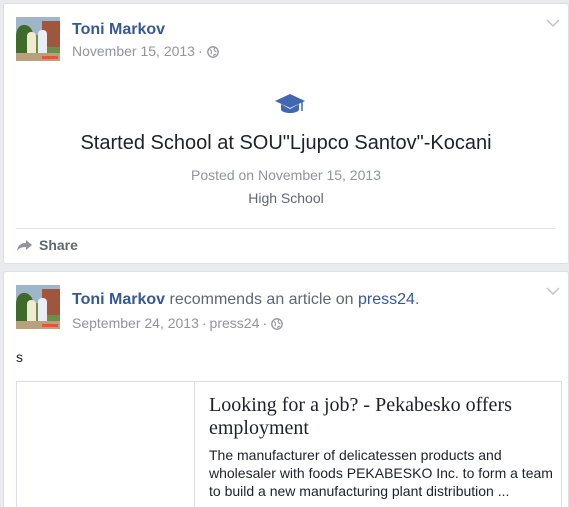 The height and width of the screenshot is (507, 569). Describe the element at coordinates (24, 245) in the screenshot. I see `share-icon` at that location.